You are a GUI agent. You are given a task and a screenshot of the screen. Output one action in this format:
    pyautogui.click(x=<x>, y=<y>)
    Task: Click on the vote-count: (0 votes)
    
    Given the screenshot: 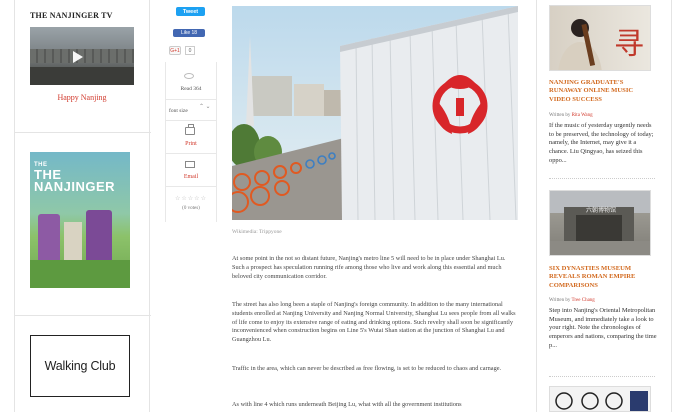 What is the action you would take?
    pyautogui.click(x=191, y=208)
    